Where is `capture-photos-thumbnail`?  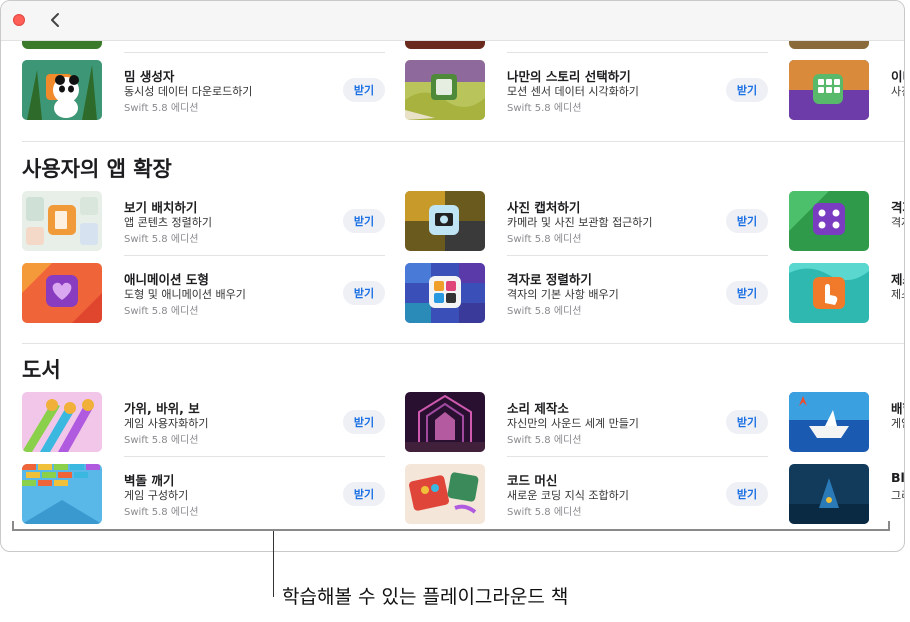 capture-photos-thumbnail is located at coordinates (445, 221).